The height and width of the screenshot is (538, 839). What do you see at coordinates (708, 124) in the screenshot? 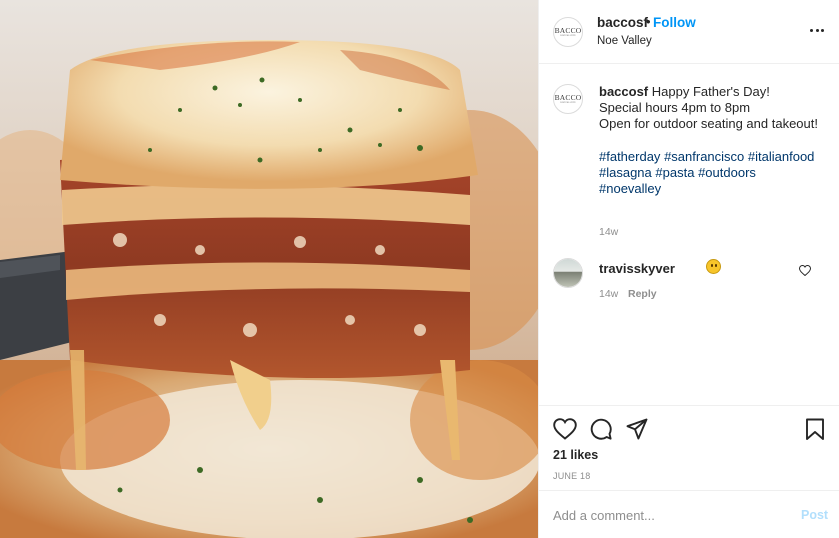
I see `caption-line: Open for outdoor seating and takeout!` at bounding box center [708, 124].